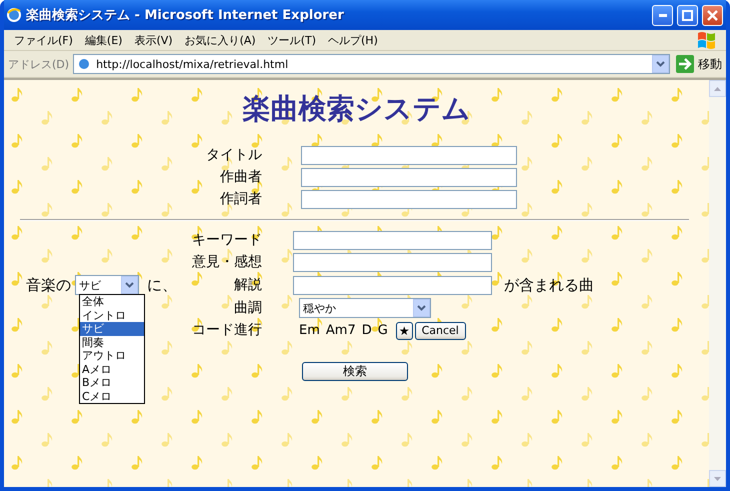  Describe the element at coordinates (685, 64) in the screenshot. I see `arrow-icon` at that location.